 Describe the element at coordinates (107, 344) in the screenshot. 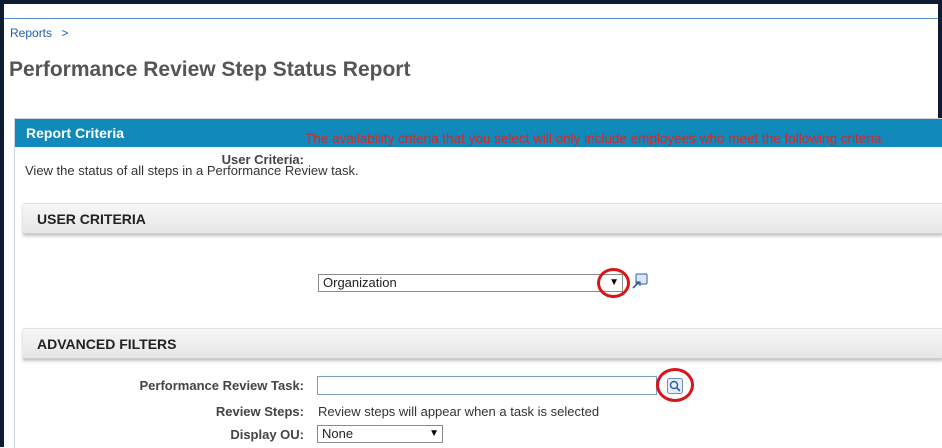

I see `advanced-filters-section-title: ADVANCED FILTERS` at that location.